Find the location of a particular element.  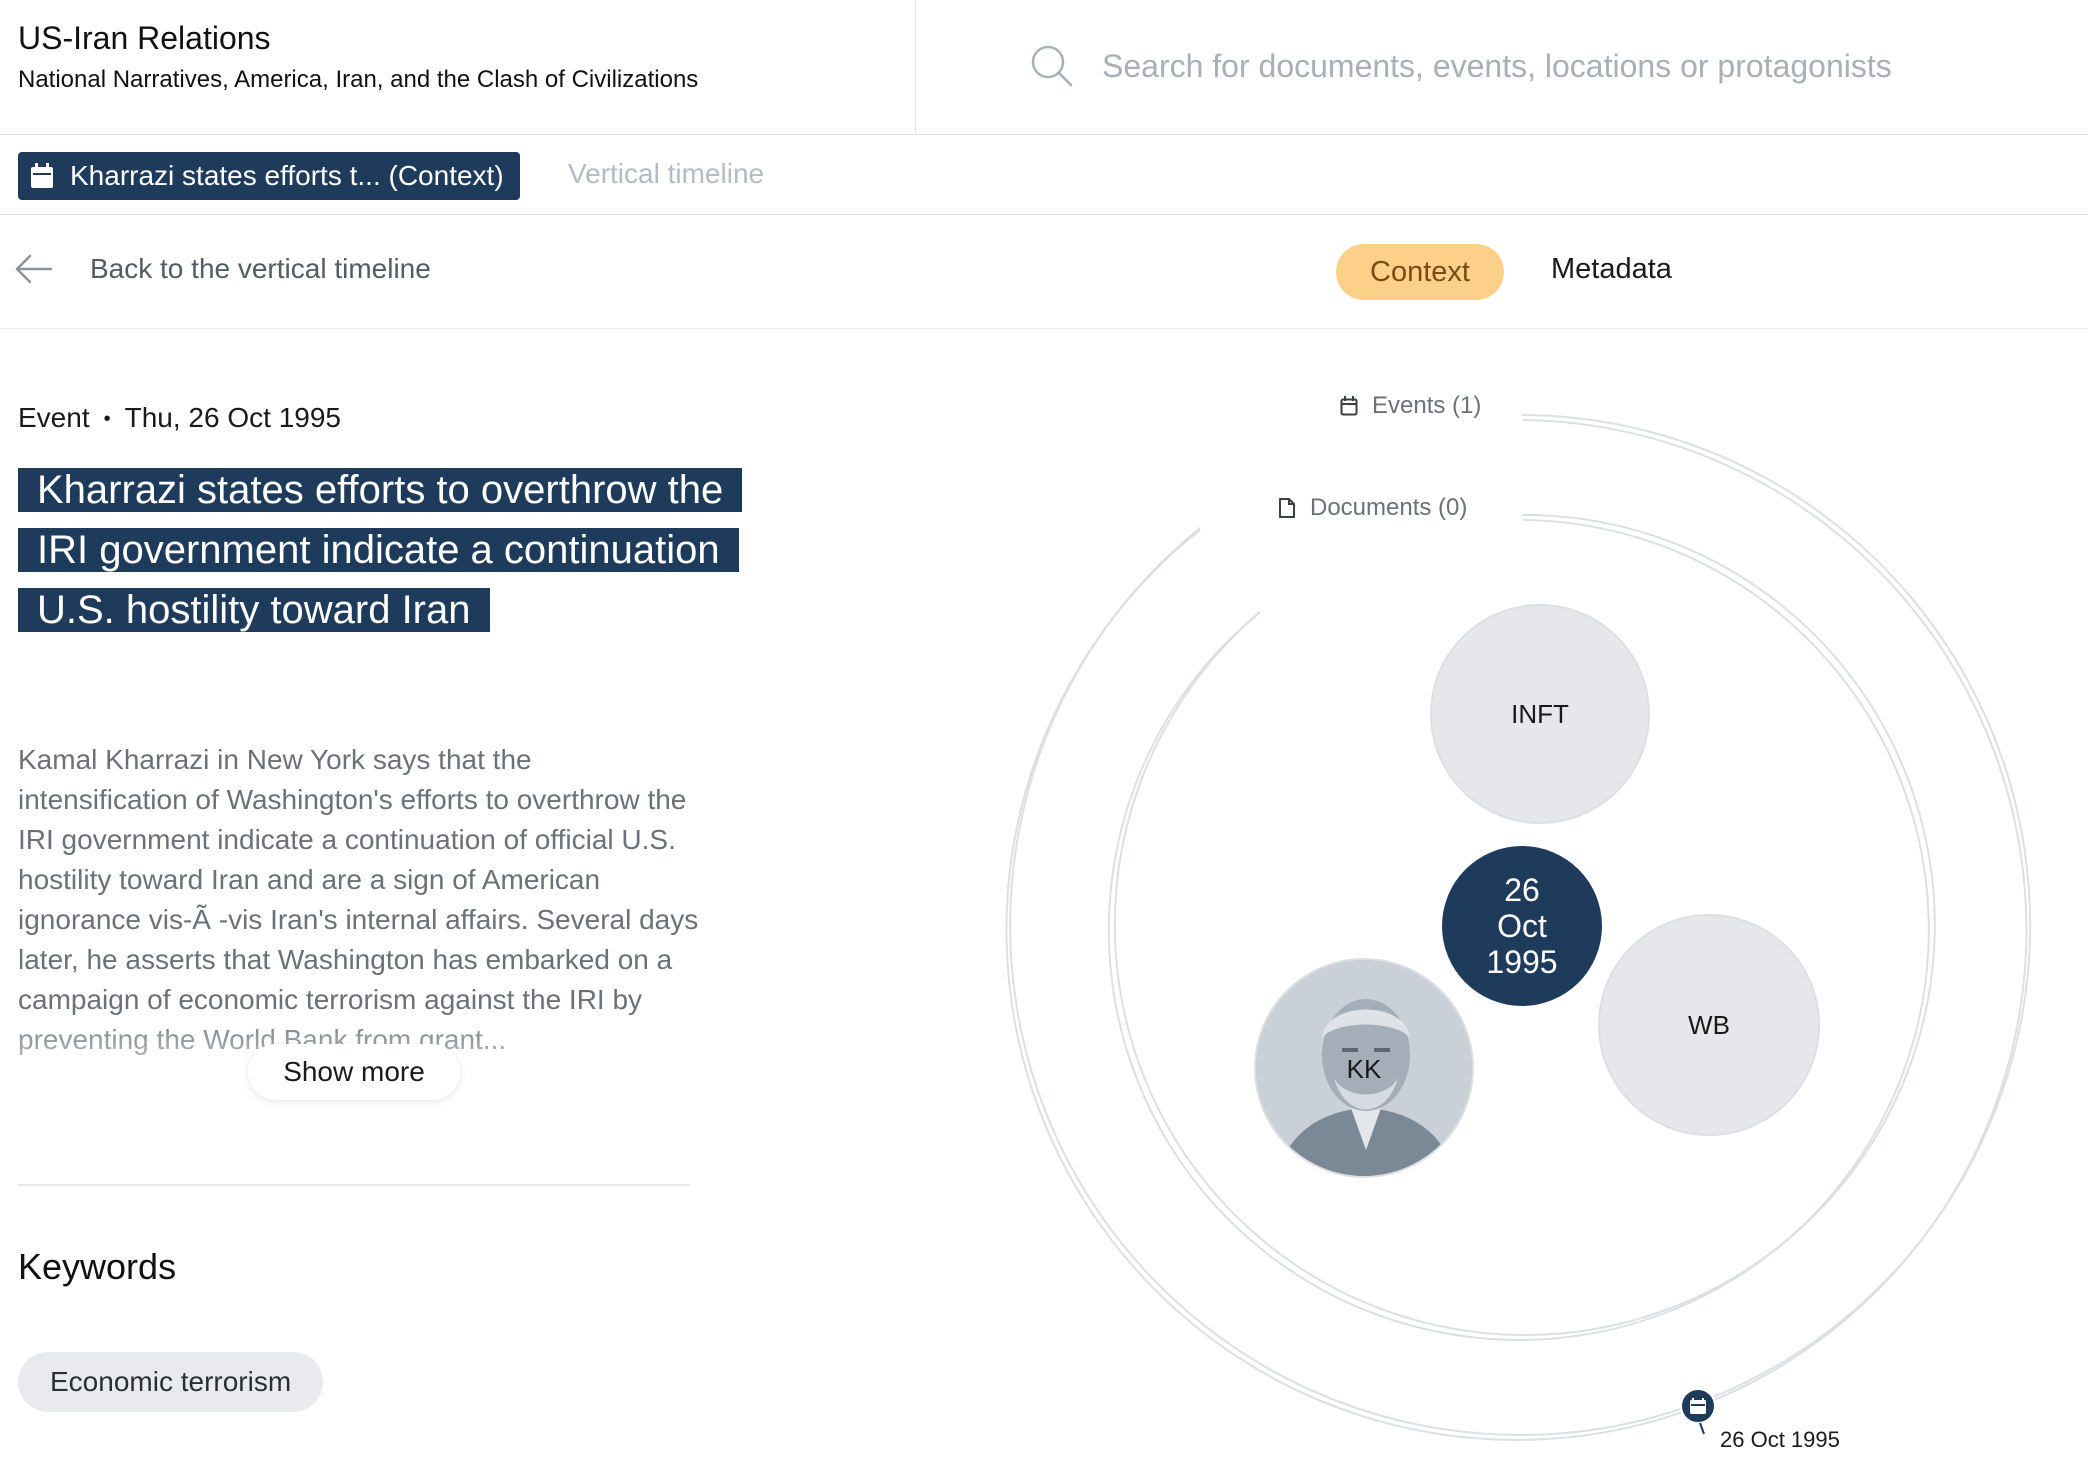

tab-vertical-timeline: Vertical timeline is located at coordinates (666, 174).